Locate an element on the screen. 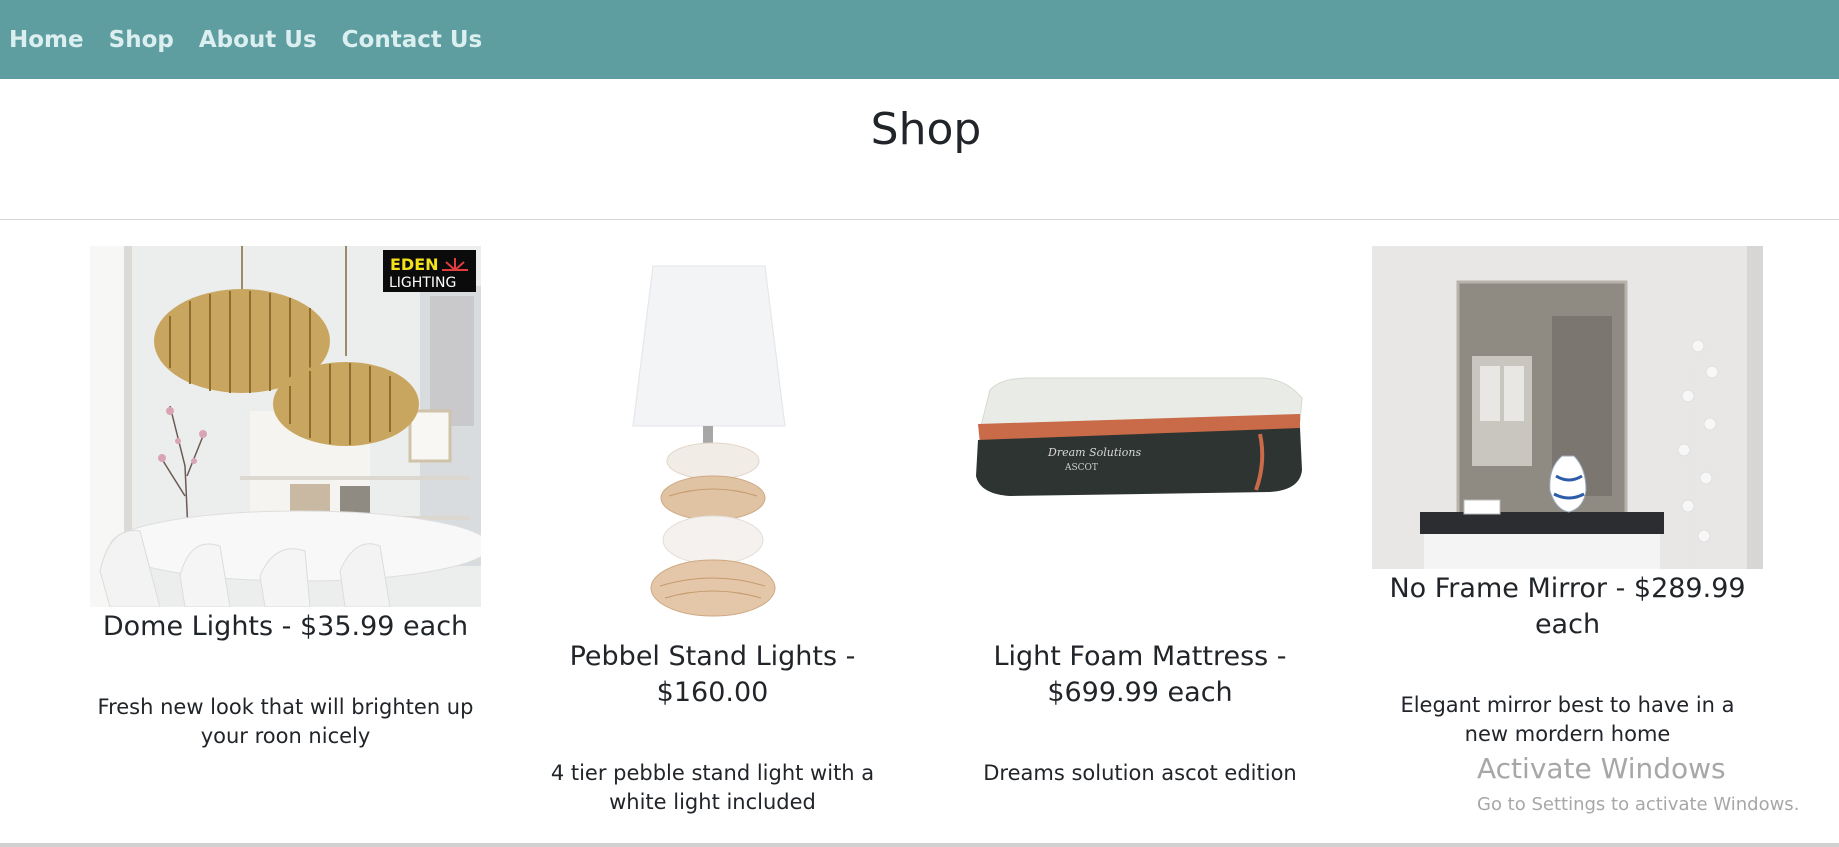  product-description: Dreams solution ascot edition is located at coordinates (1140, 773).